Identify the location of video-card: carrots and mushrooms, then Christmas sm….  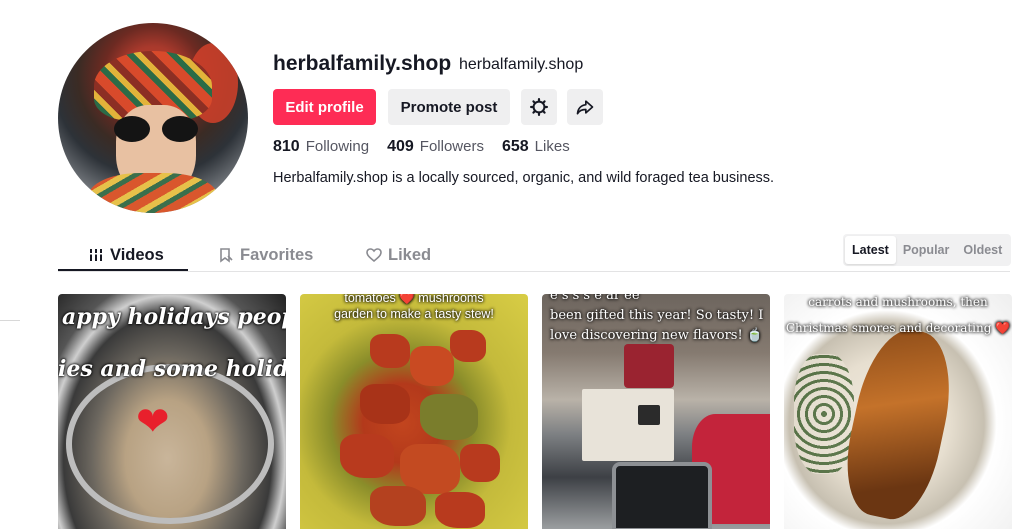
(898, 411).